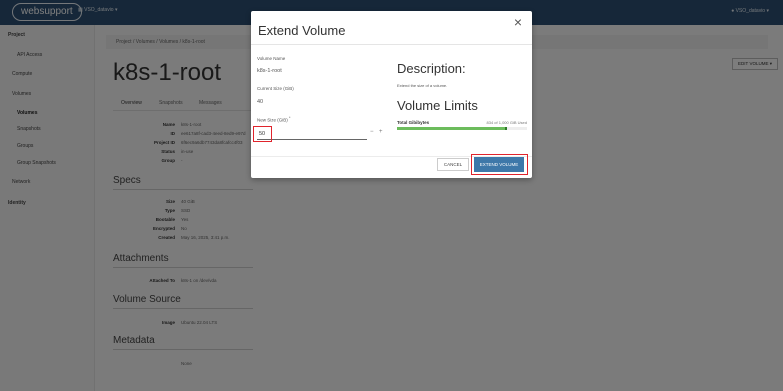 This screenshot has height=391, width=783. Describe the element at coordinates (506, 122) in the screenshot. I see `quota-value: 834 of 1,000 GiB Used` at that location.